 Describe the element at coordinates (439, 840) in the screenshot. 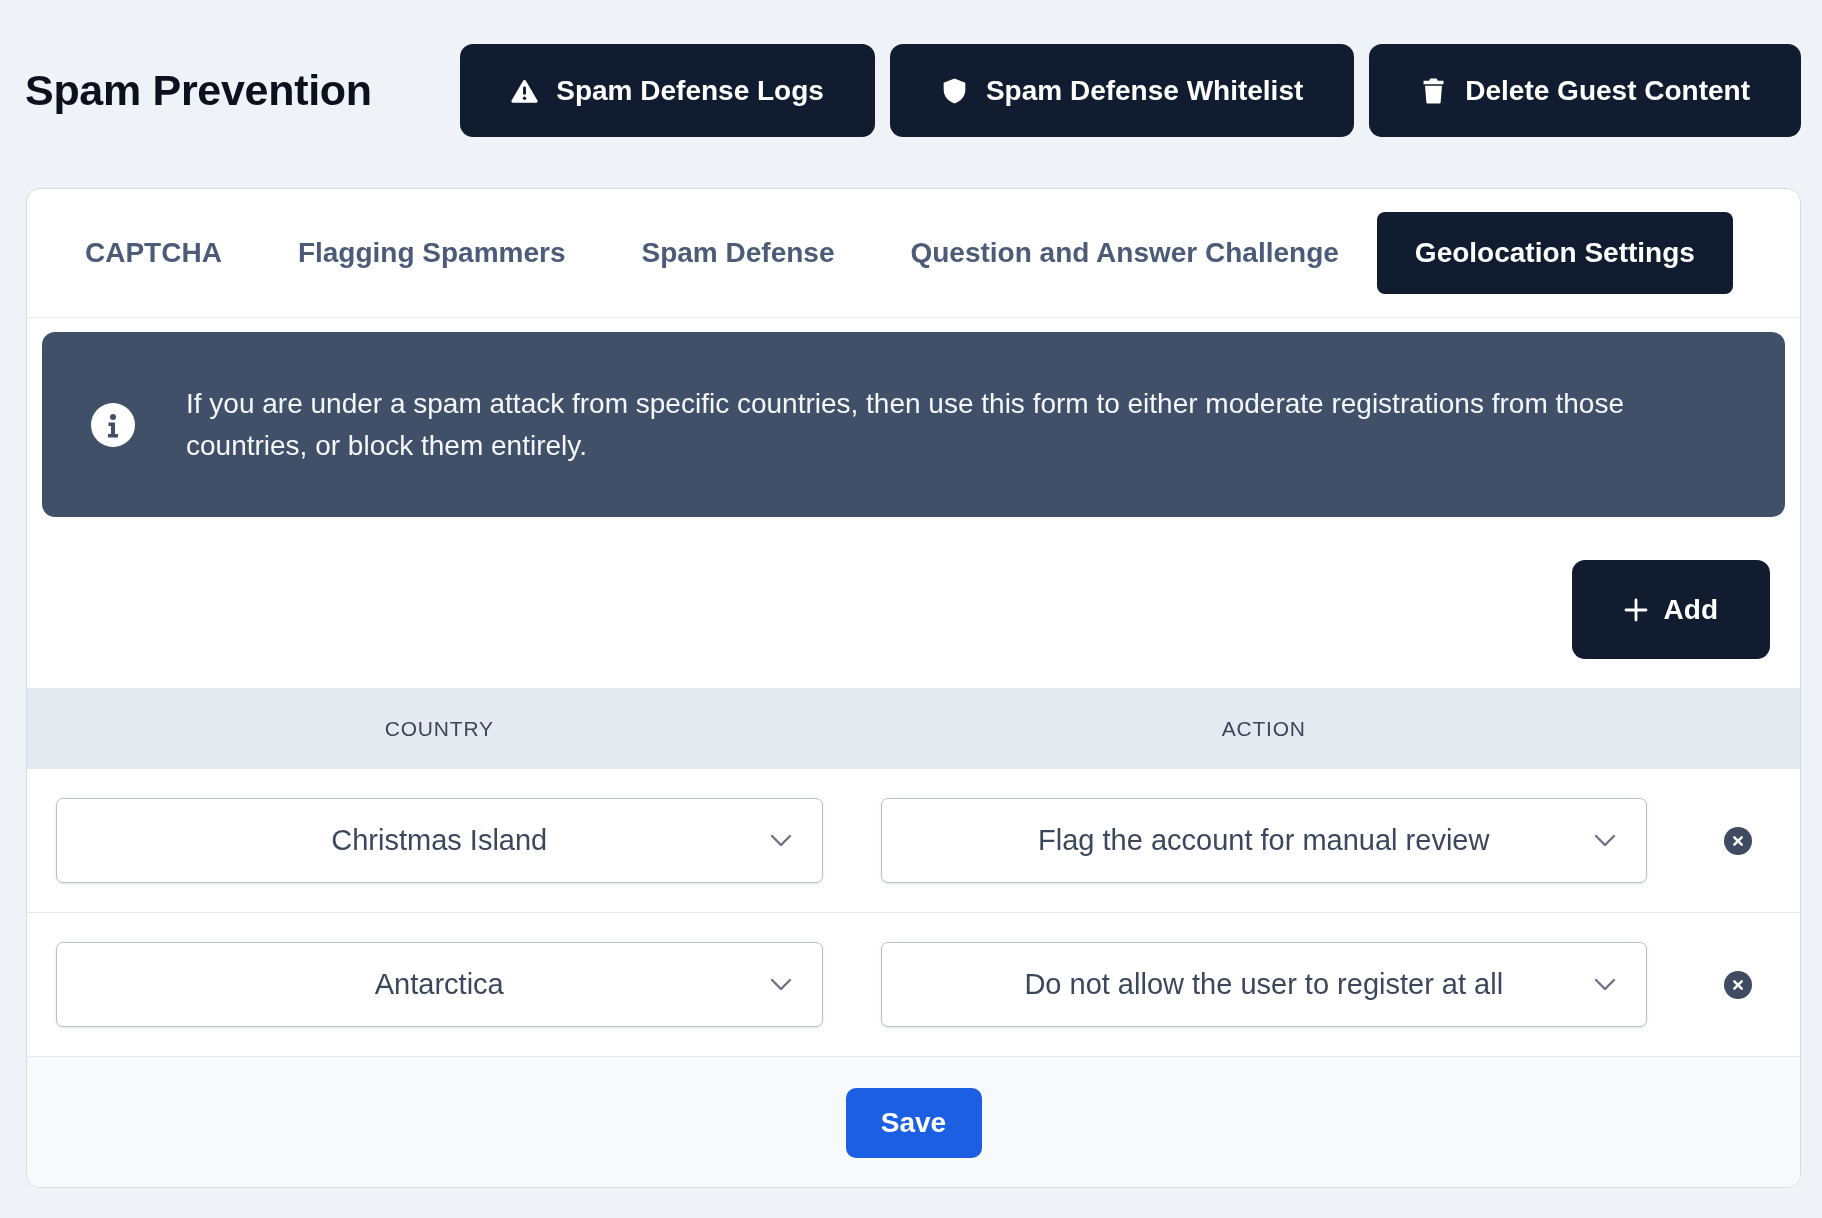

I see `country-select: Christmas Island` at that location.